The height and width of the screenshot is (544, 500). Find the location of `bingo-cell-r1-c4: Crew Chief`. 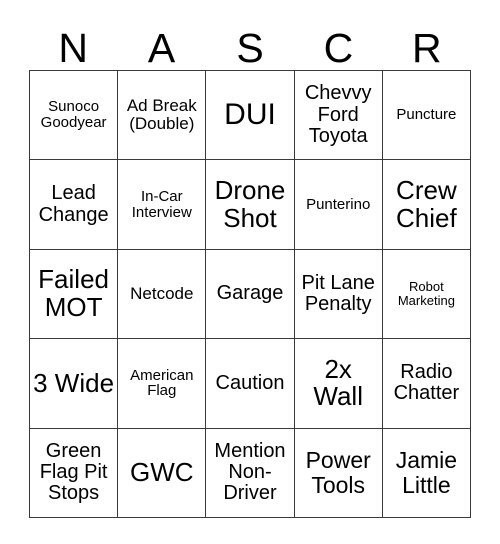

bingo-cell-r1-c4: Crew Chief is located at coordinates (426, 205).